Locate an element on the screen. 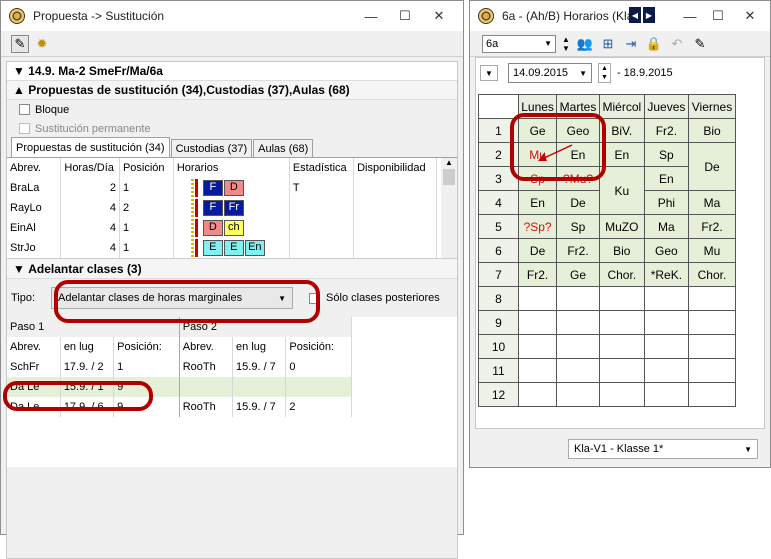 Image resolution: width=771 pixels, height=559 pixels. gear-icon: ✹ is located at coordinates (42, 44).